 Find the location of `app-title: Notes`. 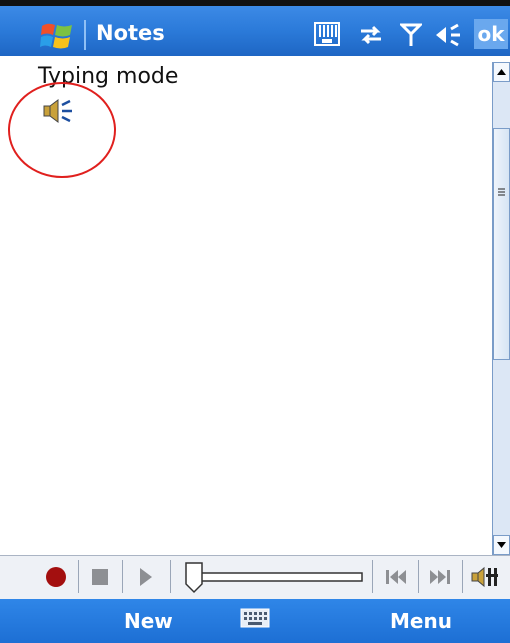

app-title: Notes is located at coordinates (130, 33).